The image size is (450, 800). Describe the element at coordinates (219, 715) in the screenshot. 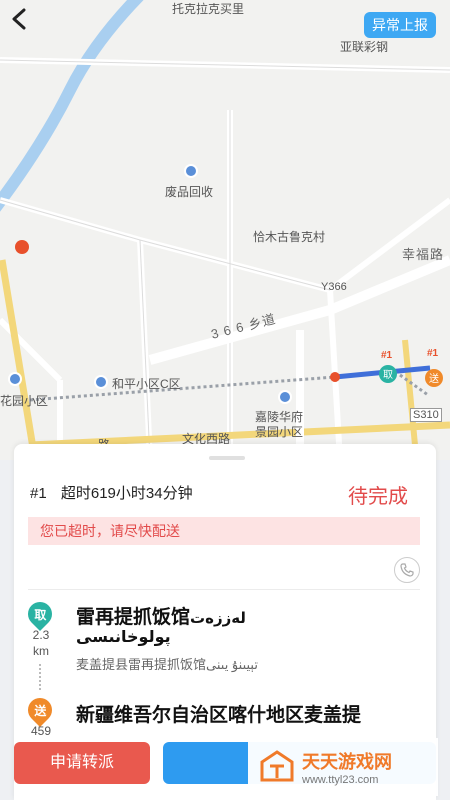

I see `delivery-address: 新疆维吾尔自治区喀什地区麦盖提` at that location.